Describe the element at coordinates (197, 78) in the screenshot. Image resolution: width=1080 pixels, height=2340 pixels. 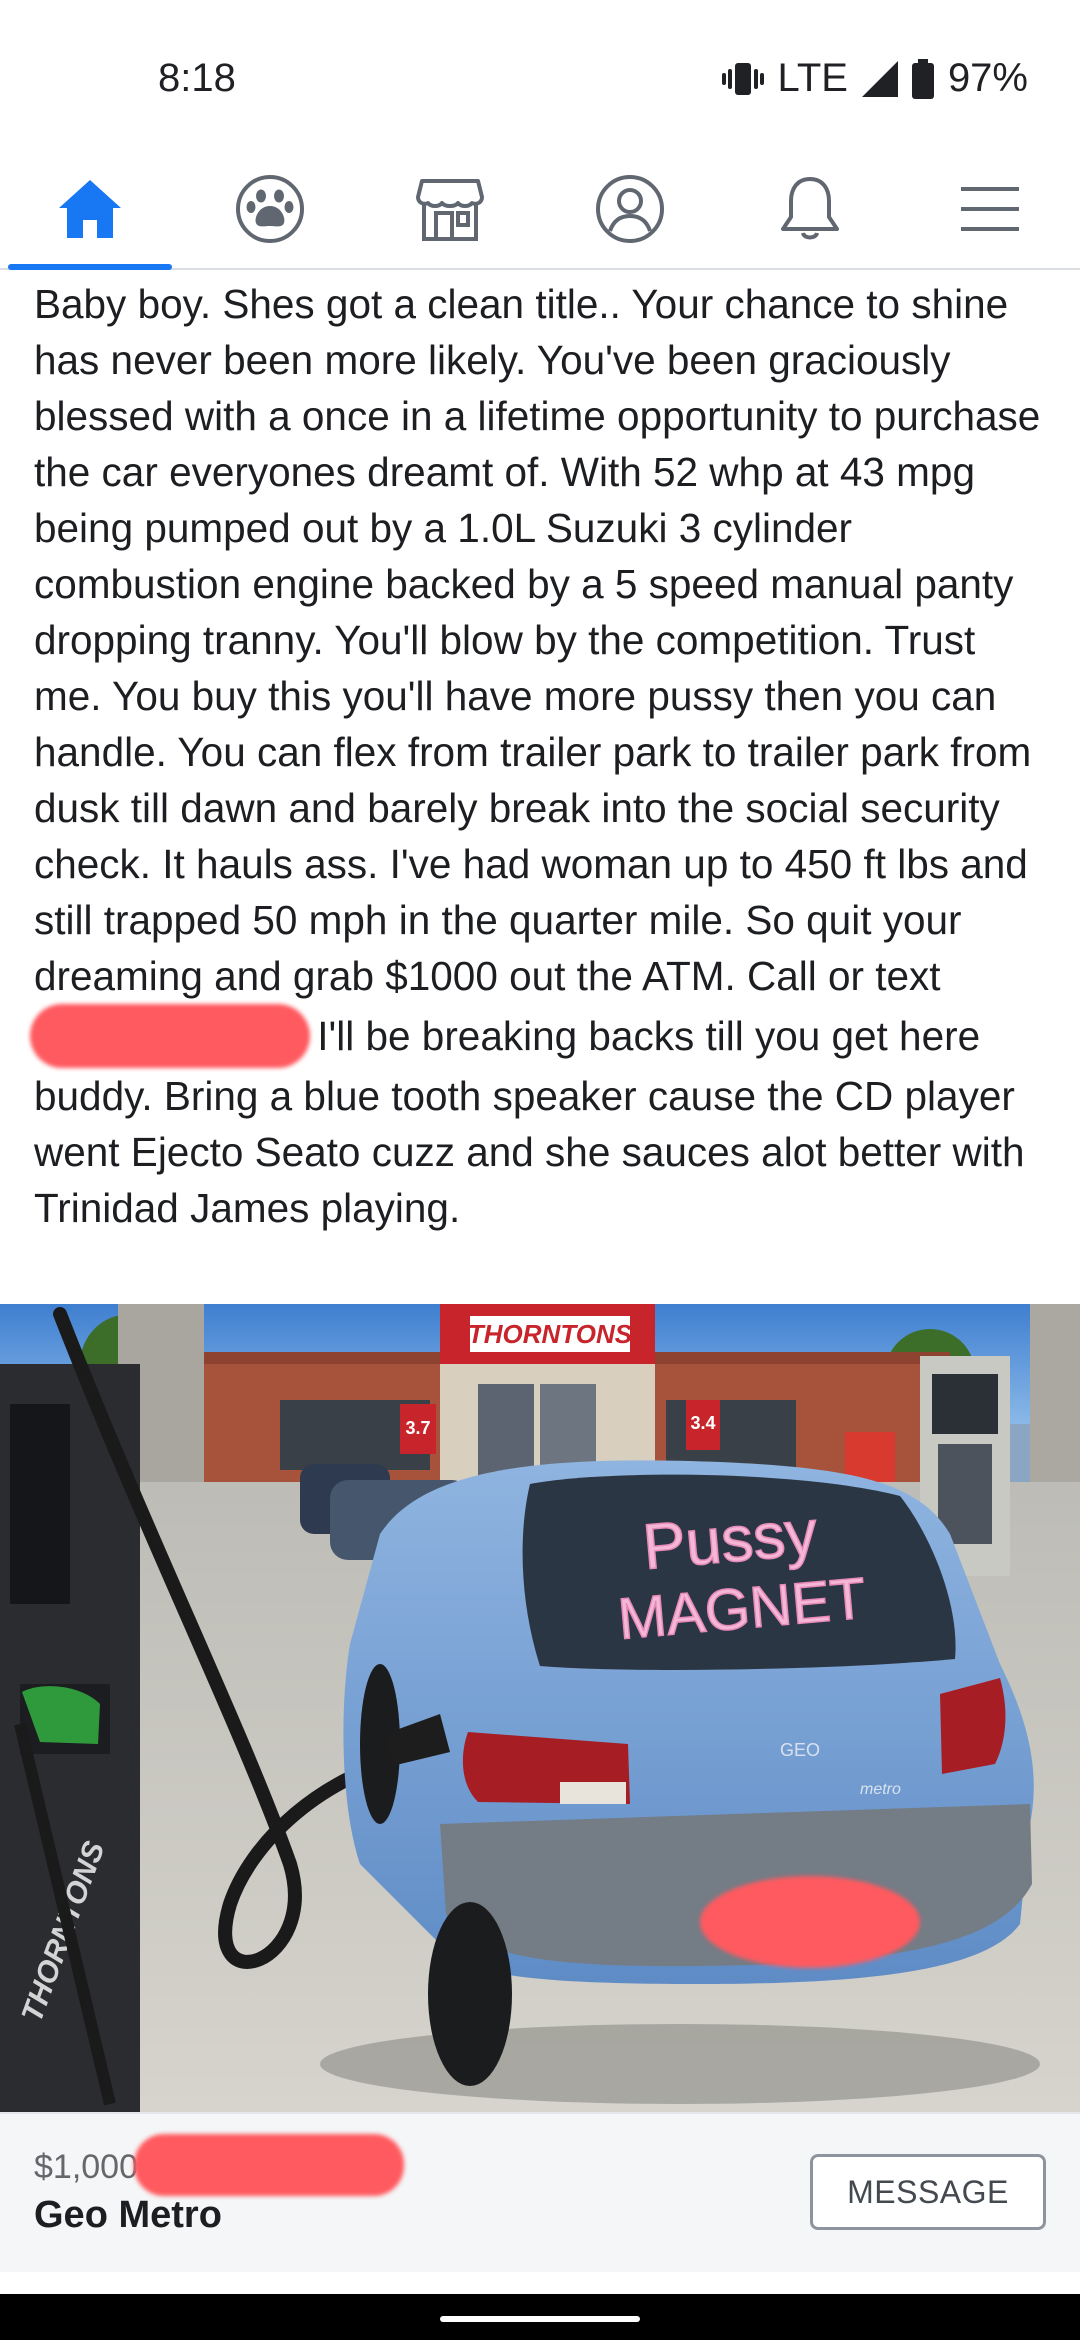
I see `status-time: 8:18` at that location.